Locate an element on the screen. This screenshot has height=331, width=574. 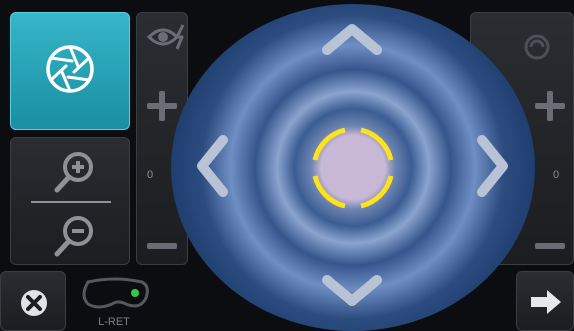
flash-level: 0 is located at coordinates (150, 175).